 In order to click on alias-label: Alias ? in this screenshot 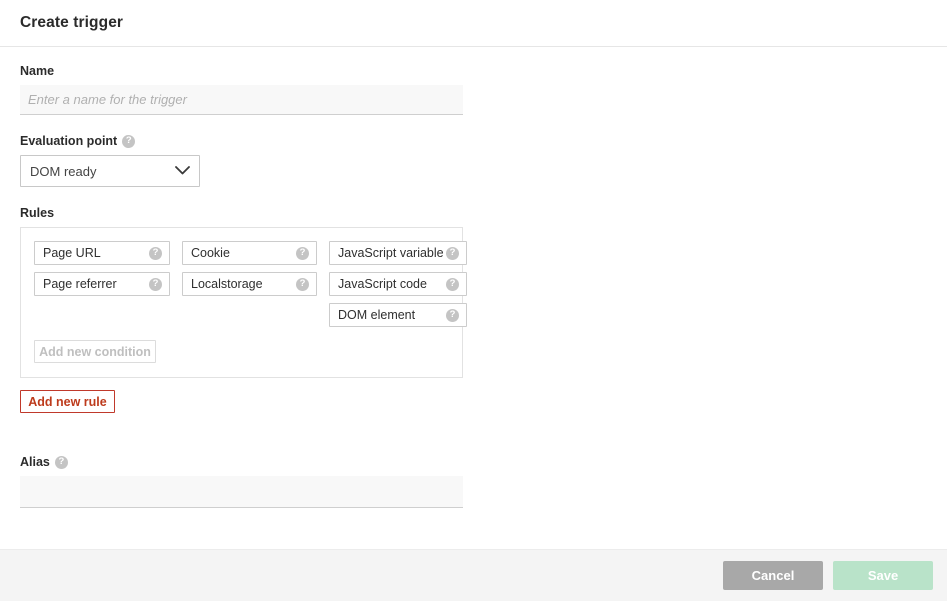, I will do `click(473, 462)`.